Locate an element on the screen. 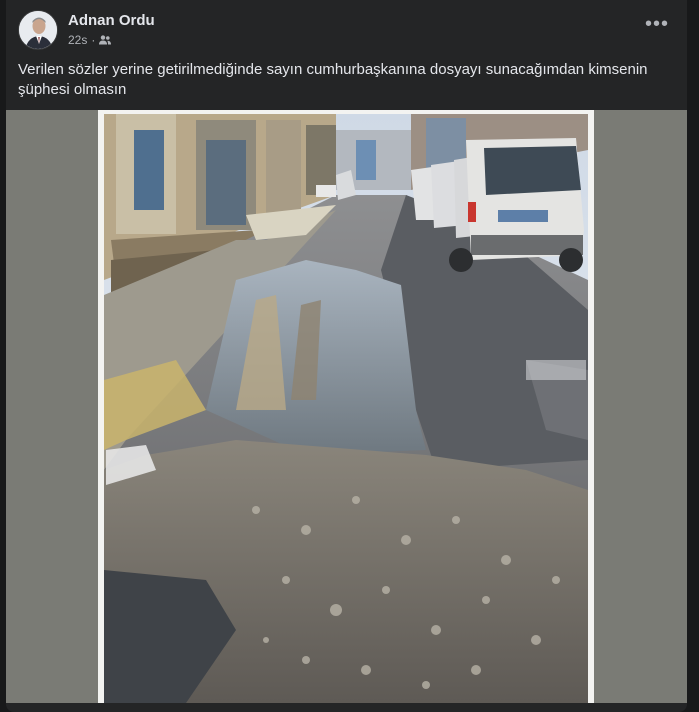  post-timestamp: 22s is located at coordinates (77, 40).